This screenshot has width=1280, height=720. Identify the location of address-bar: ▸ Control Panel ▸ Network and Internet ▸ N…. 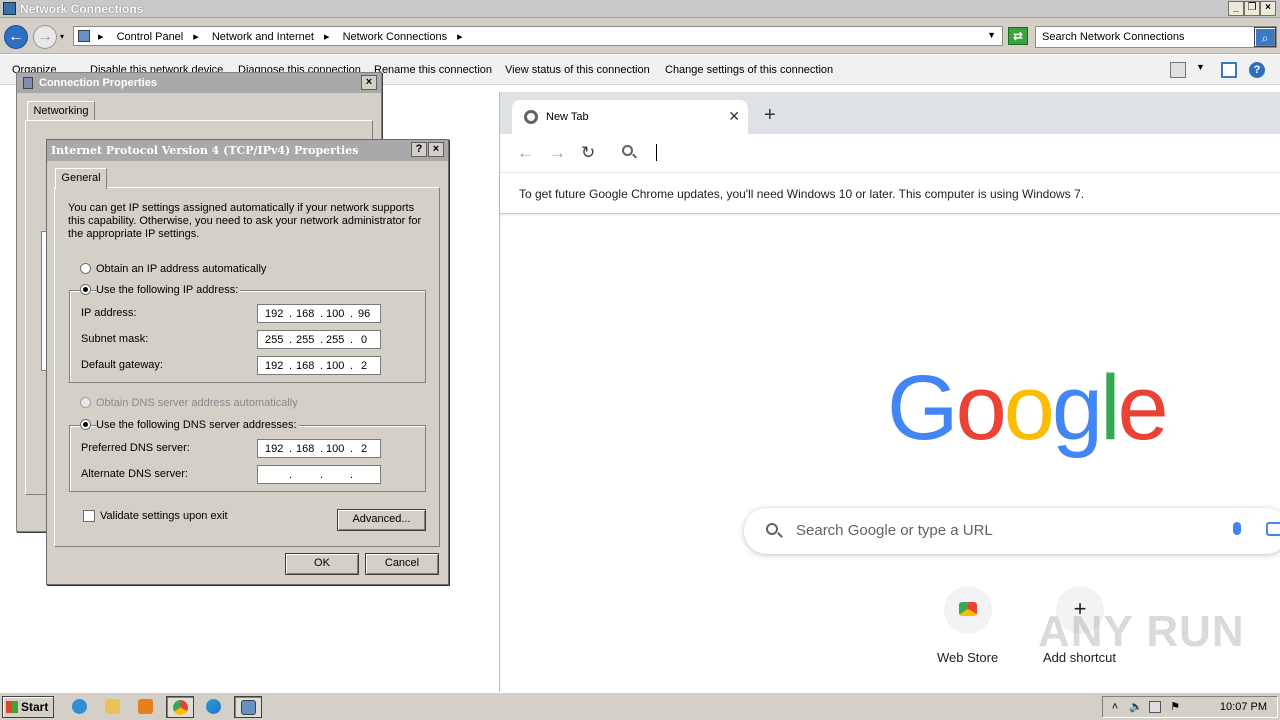
(538, 36).